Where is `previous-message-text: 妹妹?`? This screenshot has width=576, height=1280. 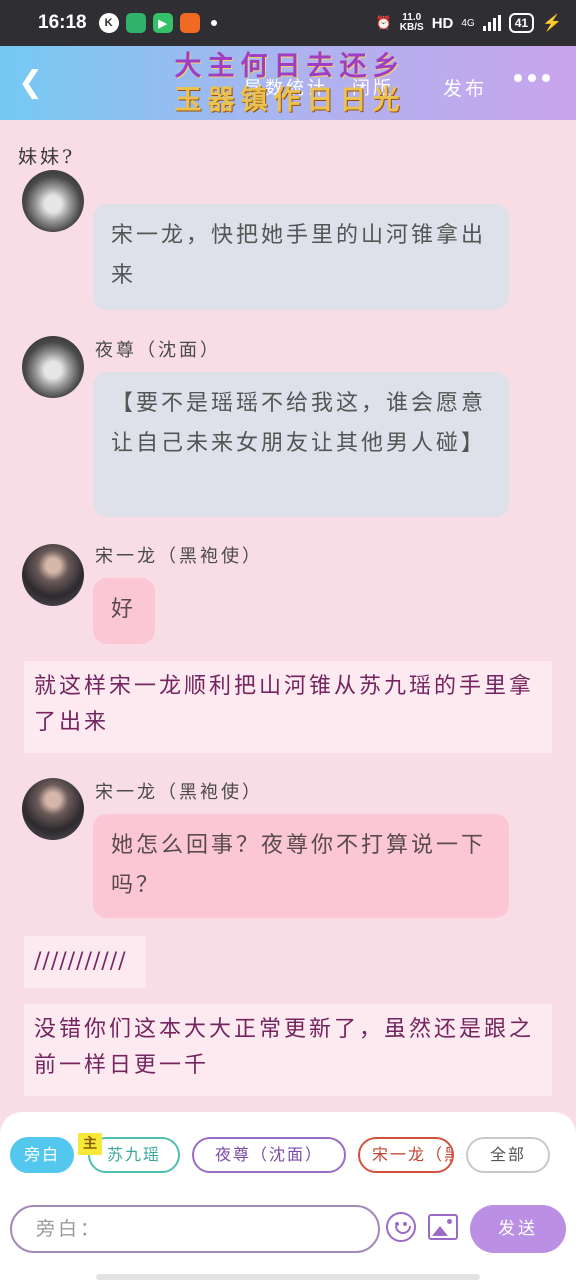
previous-message-text: 妹妹? is located at coordinates (47, 157).